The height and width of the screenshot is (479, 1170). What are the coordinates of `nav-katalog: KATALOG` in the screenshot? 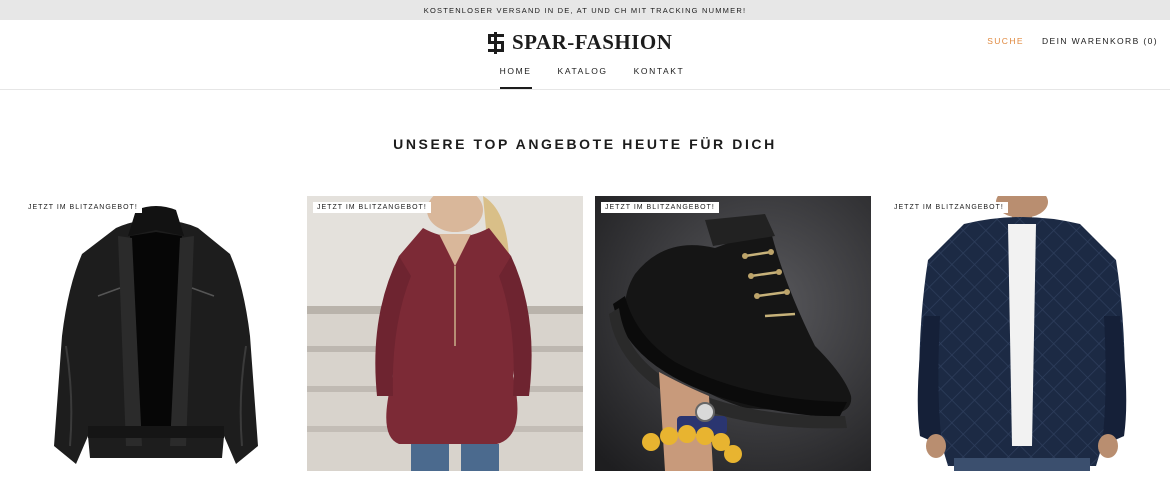 It's located at (583, 77).